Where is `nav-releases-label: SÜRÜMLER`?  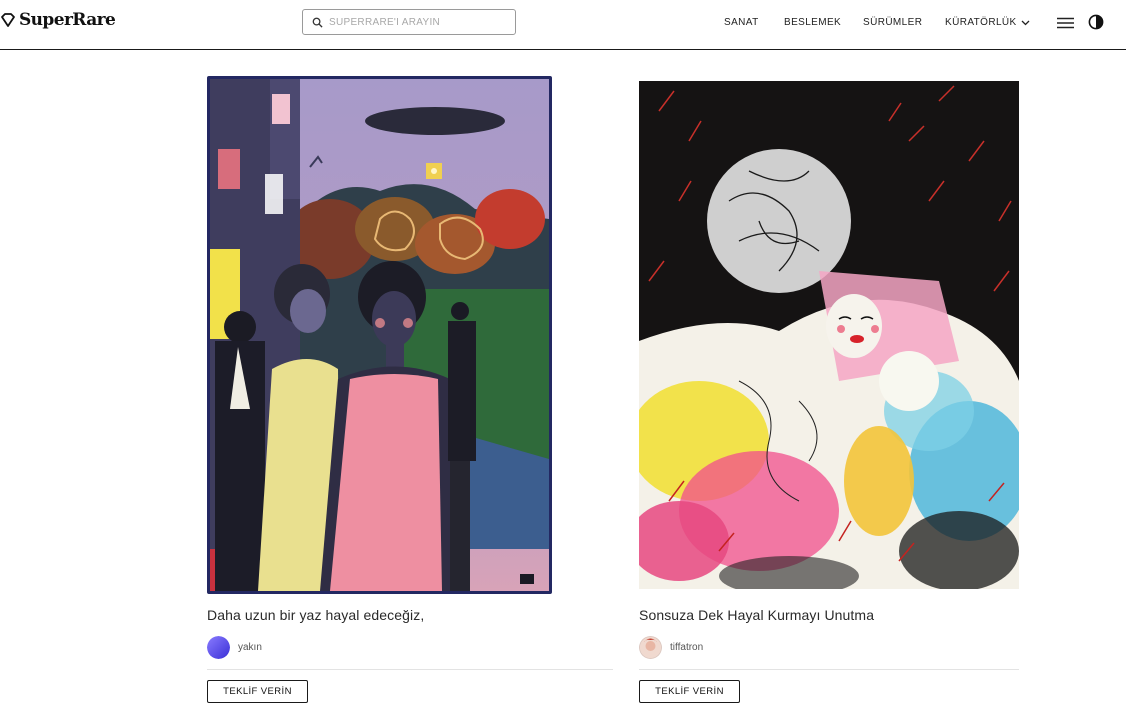 nav-releases-label: SÜRÜMLER is located at coordinates (893, 22).